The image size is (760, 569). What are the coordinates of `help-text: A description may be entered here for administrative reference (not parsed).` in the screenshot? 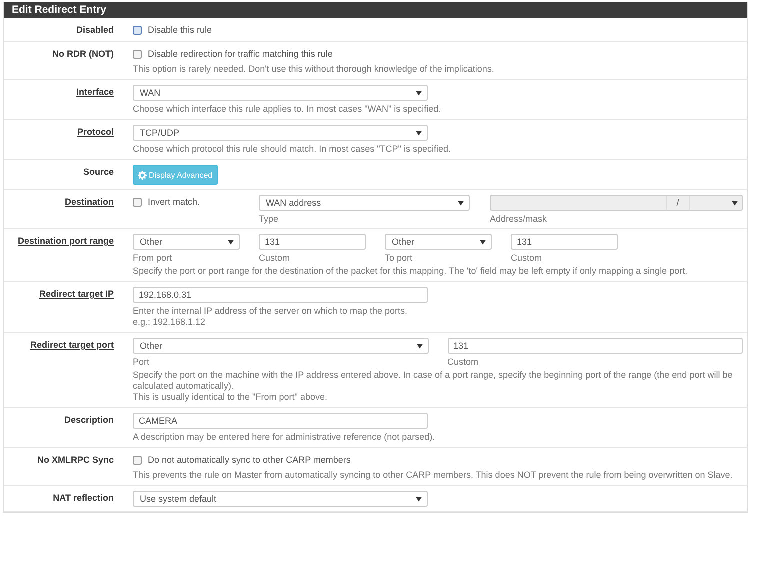 It's located at (284, 437).